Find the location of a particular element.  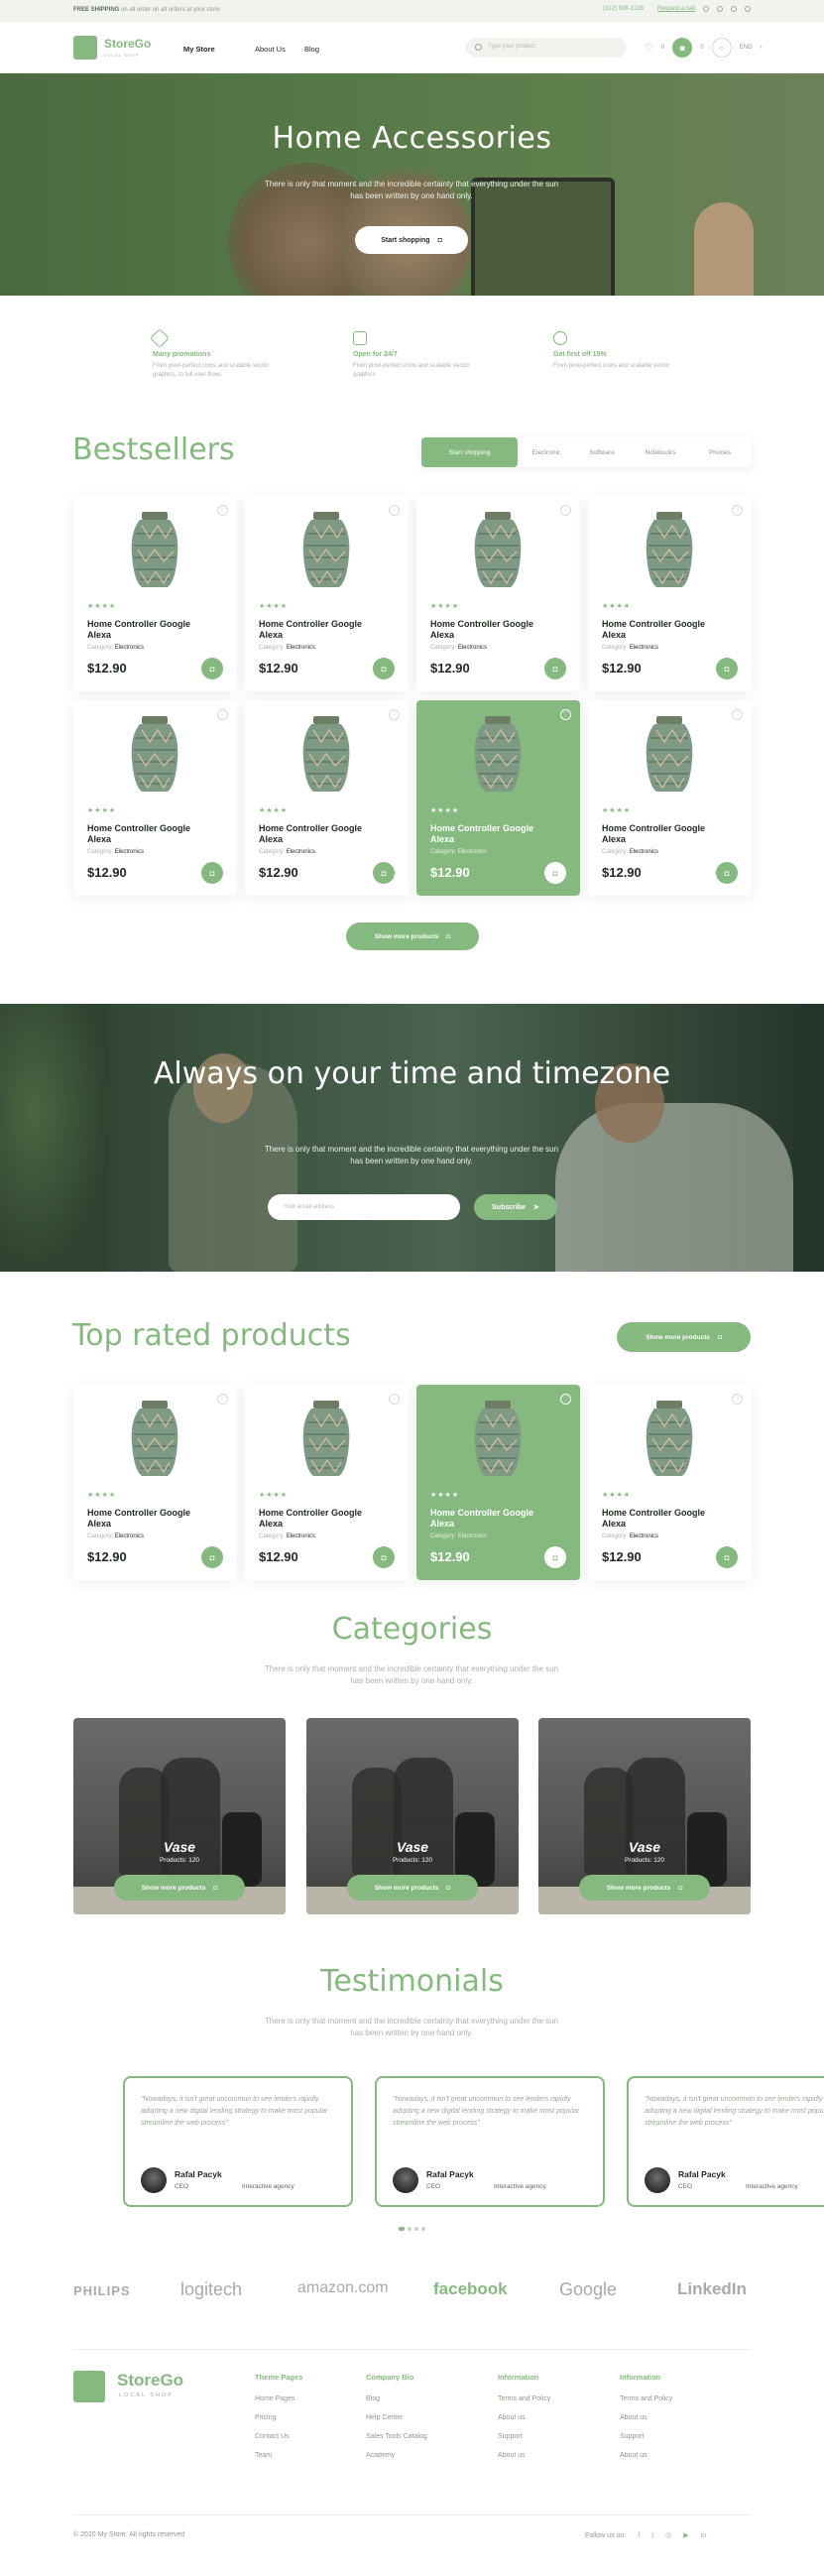

youtube-icon is located at coordinates (748, 9).